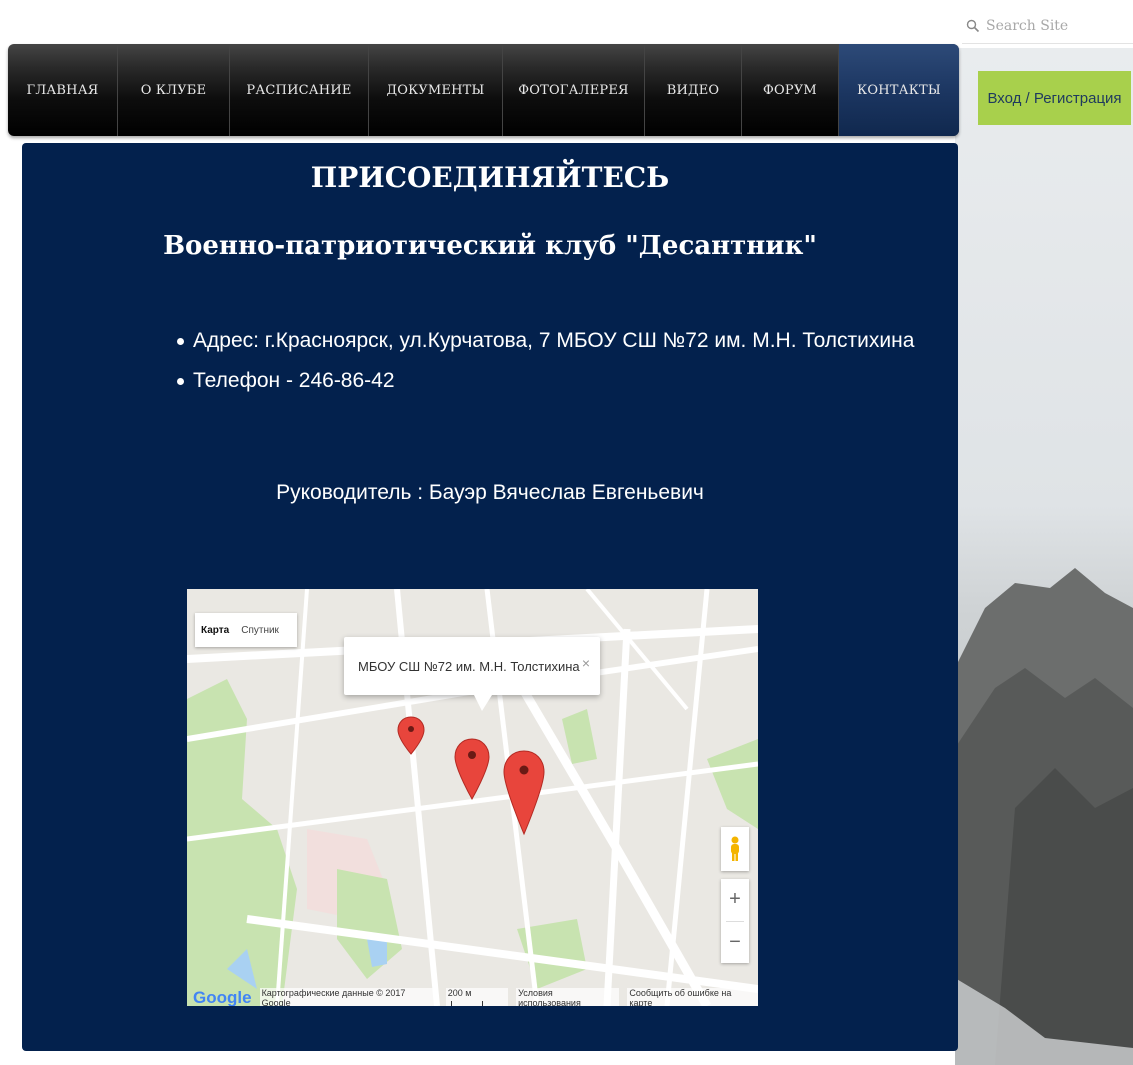 The image size is (1133, 1065). What do you see at coordinates (436, 90) in the screenshot?
I see `nav-item-documents: ДОКУМЕНТЫ` at bounding box center [436, 90].